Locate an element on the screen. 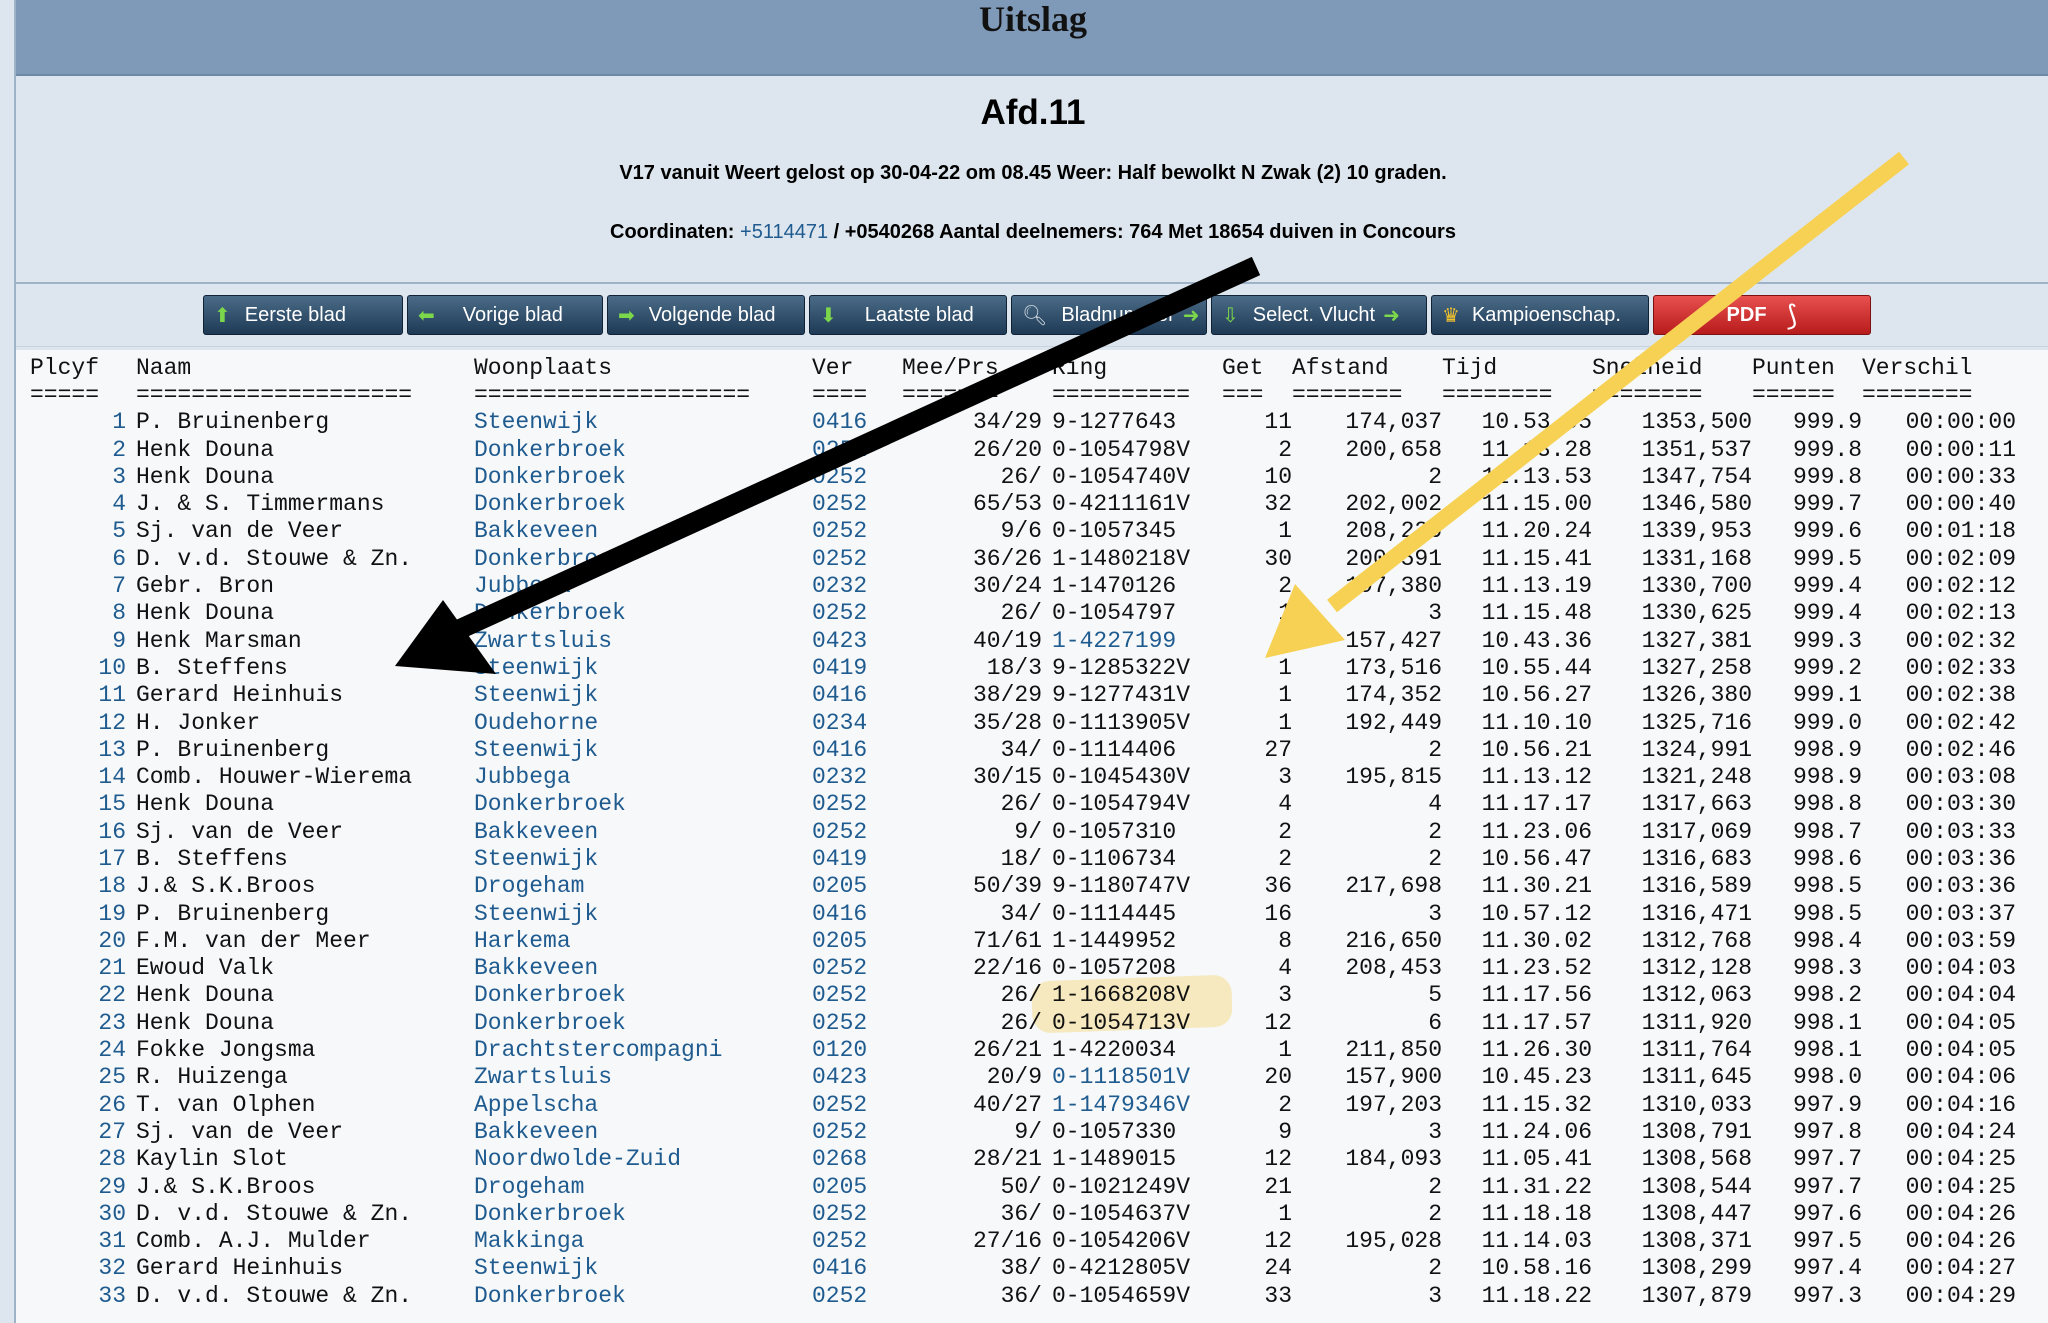 The width and height of the screenshot is (2048, 1323). cell-place: 16 is located at coordinates (78, 831).